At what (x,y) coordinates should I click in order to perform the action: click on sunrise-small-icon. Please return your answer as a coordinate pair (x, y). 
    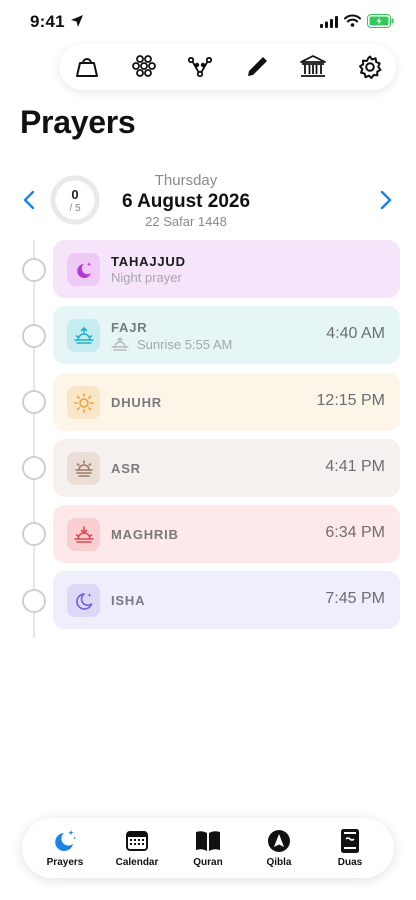
    Looking at the image, I should click on (120, 346).